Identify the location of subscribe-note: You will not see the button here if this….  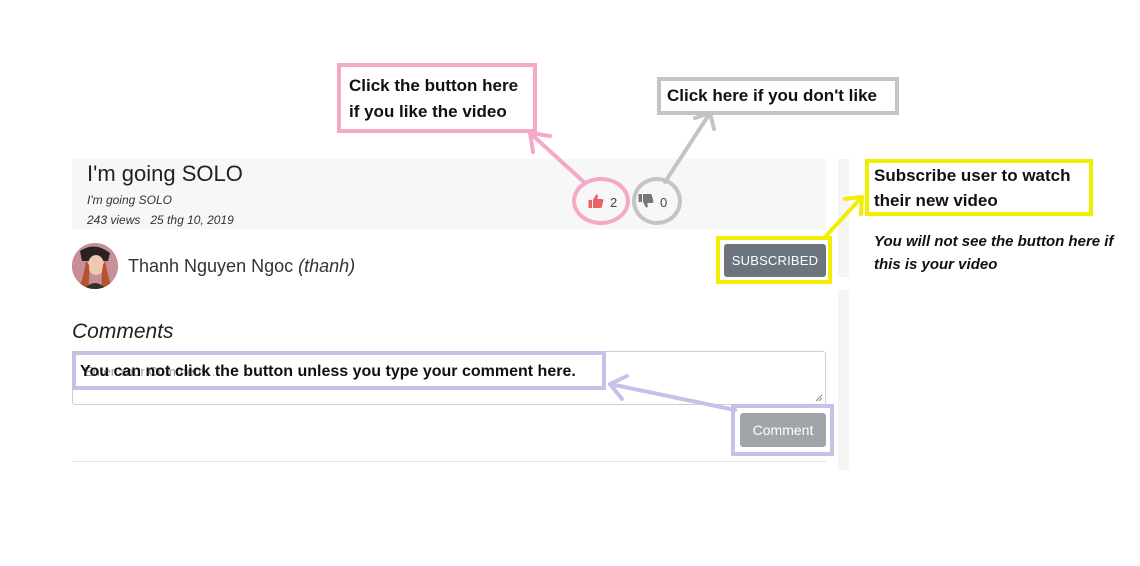
(994, 253).